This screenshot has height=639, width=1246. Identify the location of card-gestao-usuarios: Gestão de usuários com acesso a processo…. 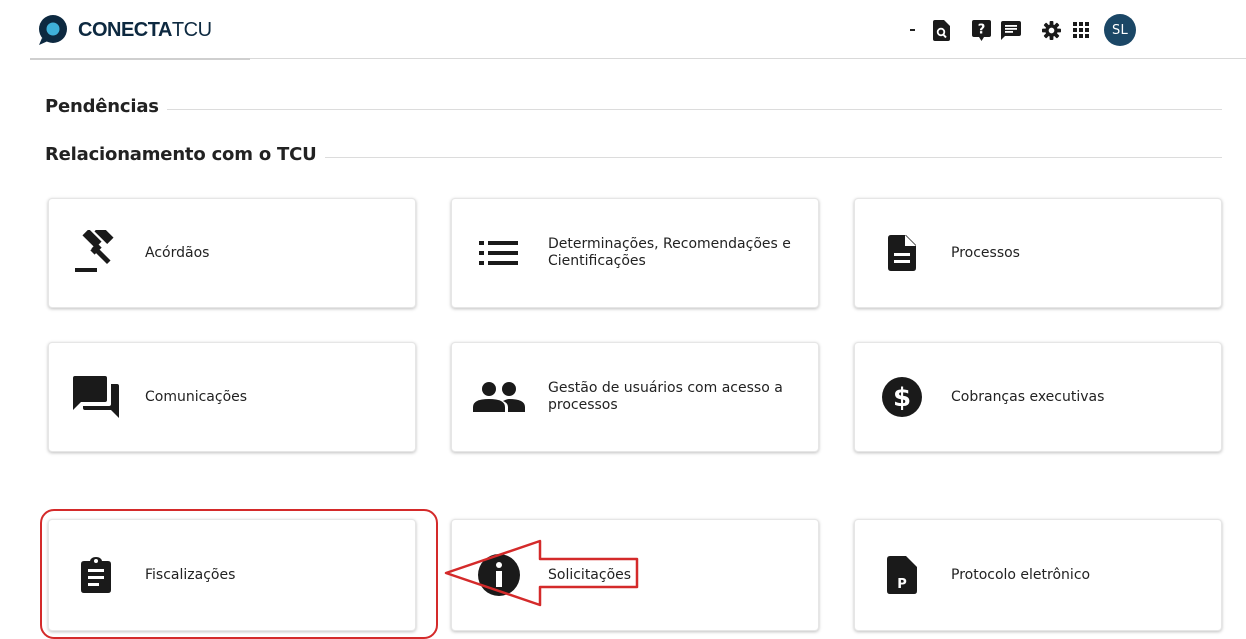
(635, 397).